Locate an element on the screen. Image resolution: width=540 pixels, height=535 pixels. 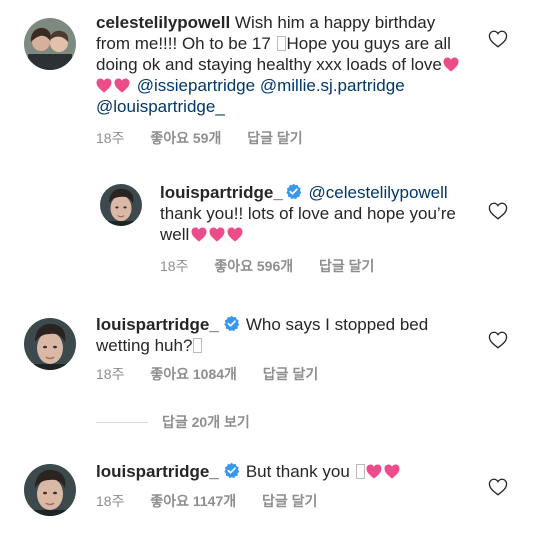
mention-link: @issiepartridge is located at coordinates (196, 85).